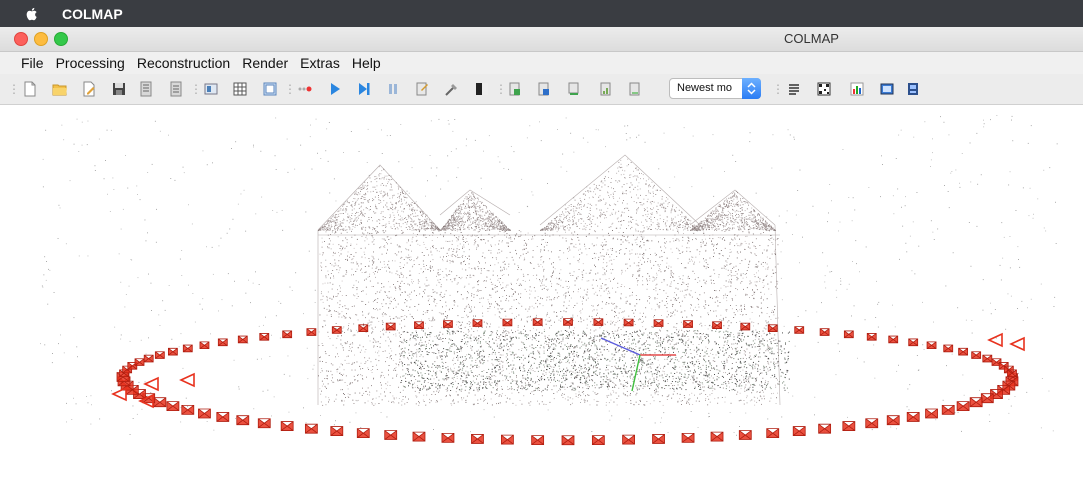 The height and width of the screenshot is (486, 1083). Describe the element at coordinates (270, 89) in the screenshot. I see `database-management-icon` at that location.